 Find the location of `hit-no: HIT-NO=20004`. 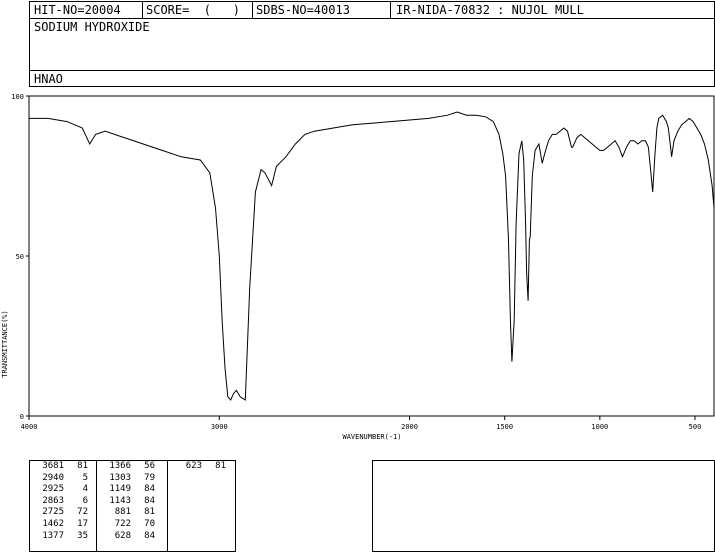

hit-no: HIT-NO=20004 is located at coordinates (77, 10).